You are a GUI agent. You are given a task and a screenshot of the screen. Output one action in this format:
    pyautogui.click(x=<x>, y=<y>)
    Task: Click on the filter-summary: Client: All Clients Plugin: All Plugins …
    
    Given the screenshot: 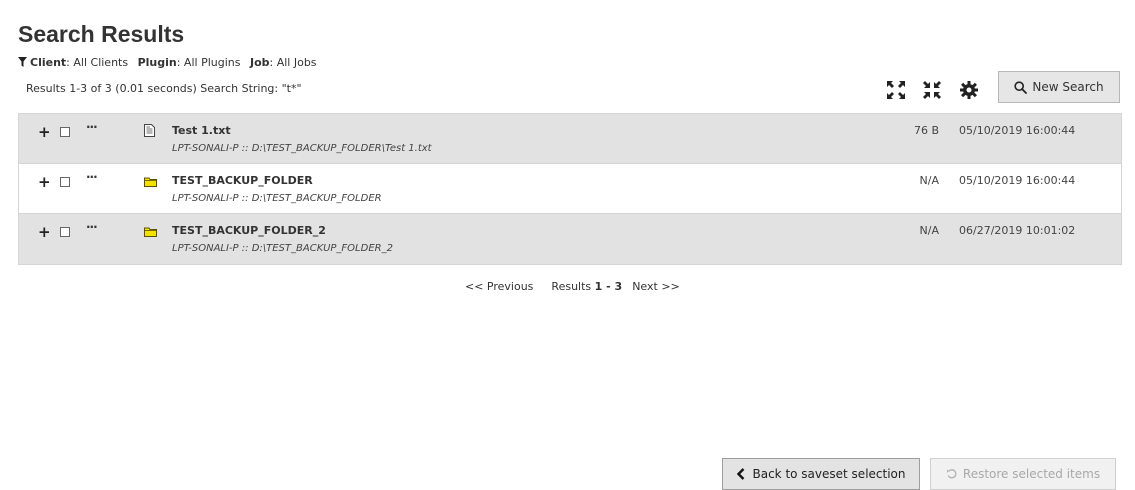 What is the action you would take?
    pyautogui.click(x=170, y=62)
    